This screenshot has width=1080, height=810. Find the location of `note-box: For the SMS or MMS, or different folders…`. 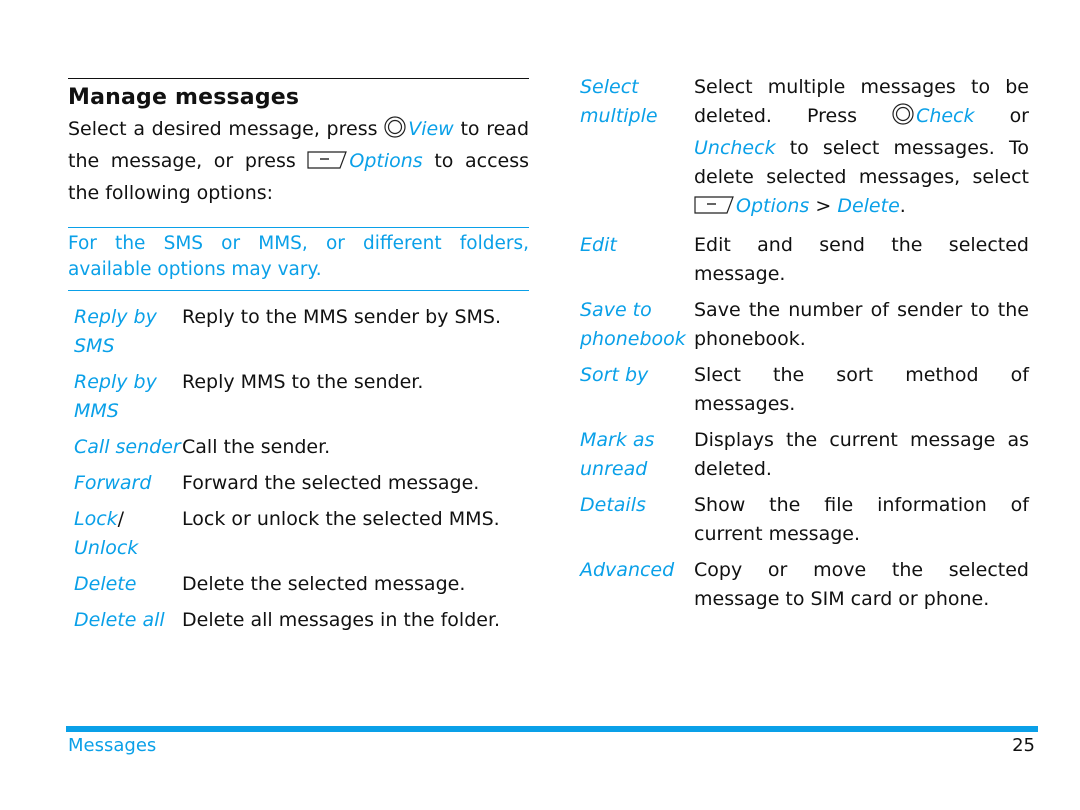

note-box: For the SMS or MMS, or different folders… is located at coordinates (298, 259).